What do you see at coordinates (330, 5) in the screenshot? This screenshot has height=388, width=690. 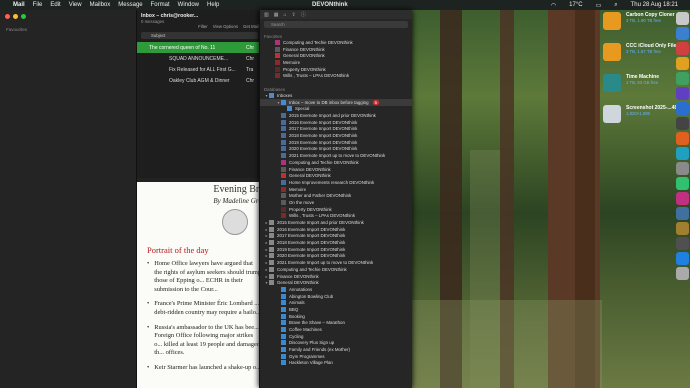 I see `menu-center-app: DEVONthink` at bounding box center [330, 5].